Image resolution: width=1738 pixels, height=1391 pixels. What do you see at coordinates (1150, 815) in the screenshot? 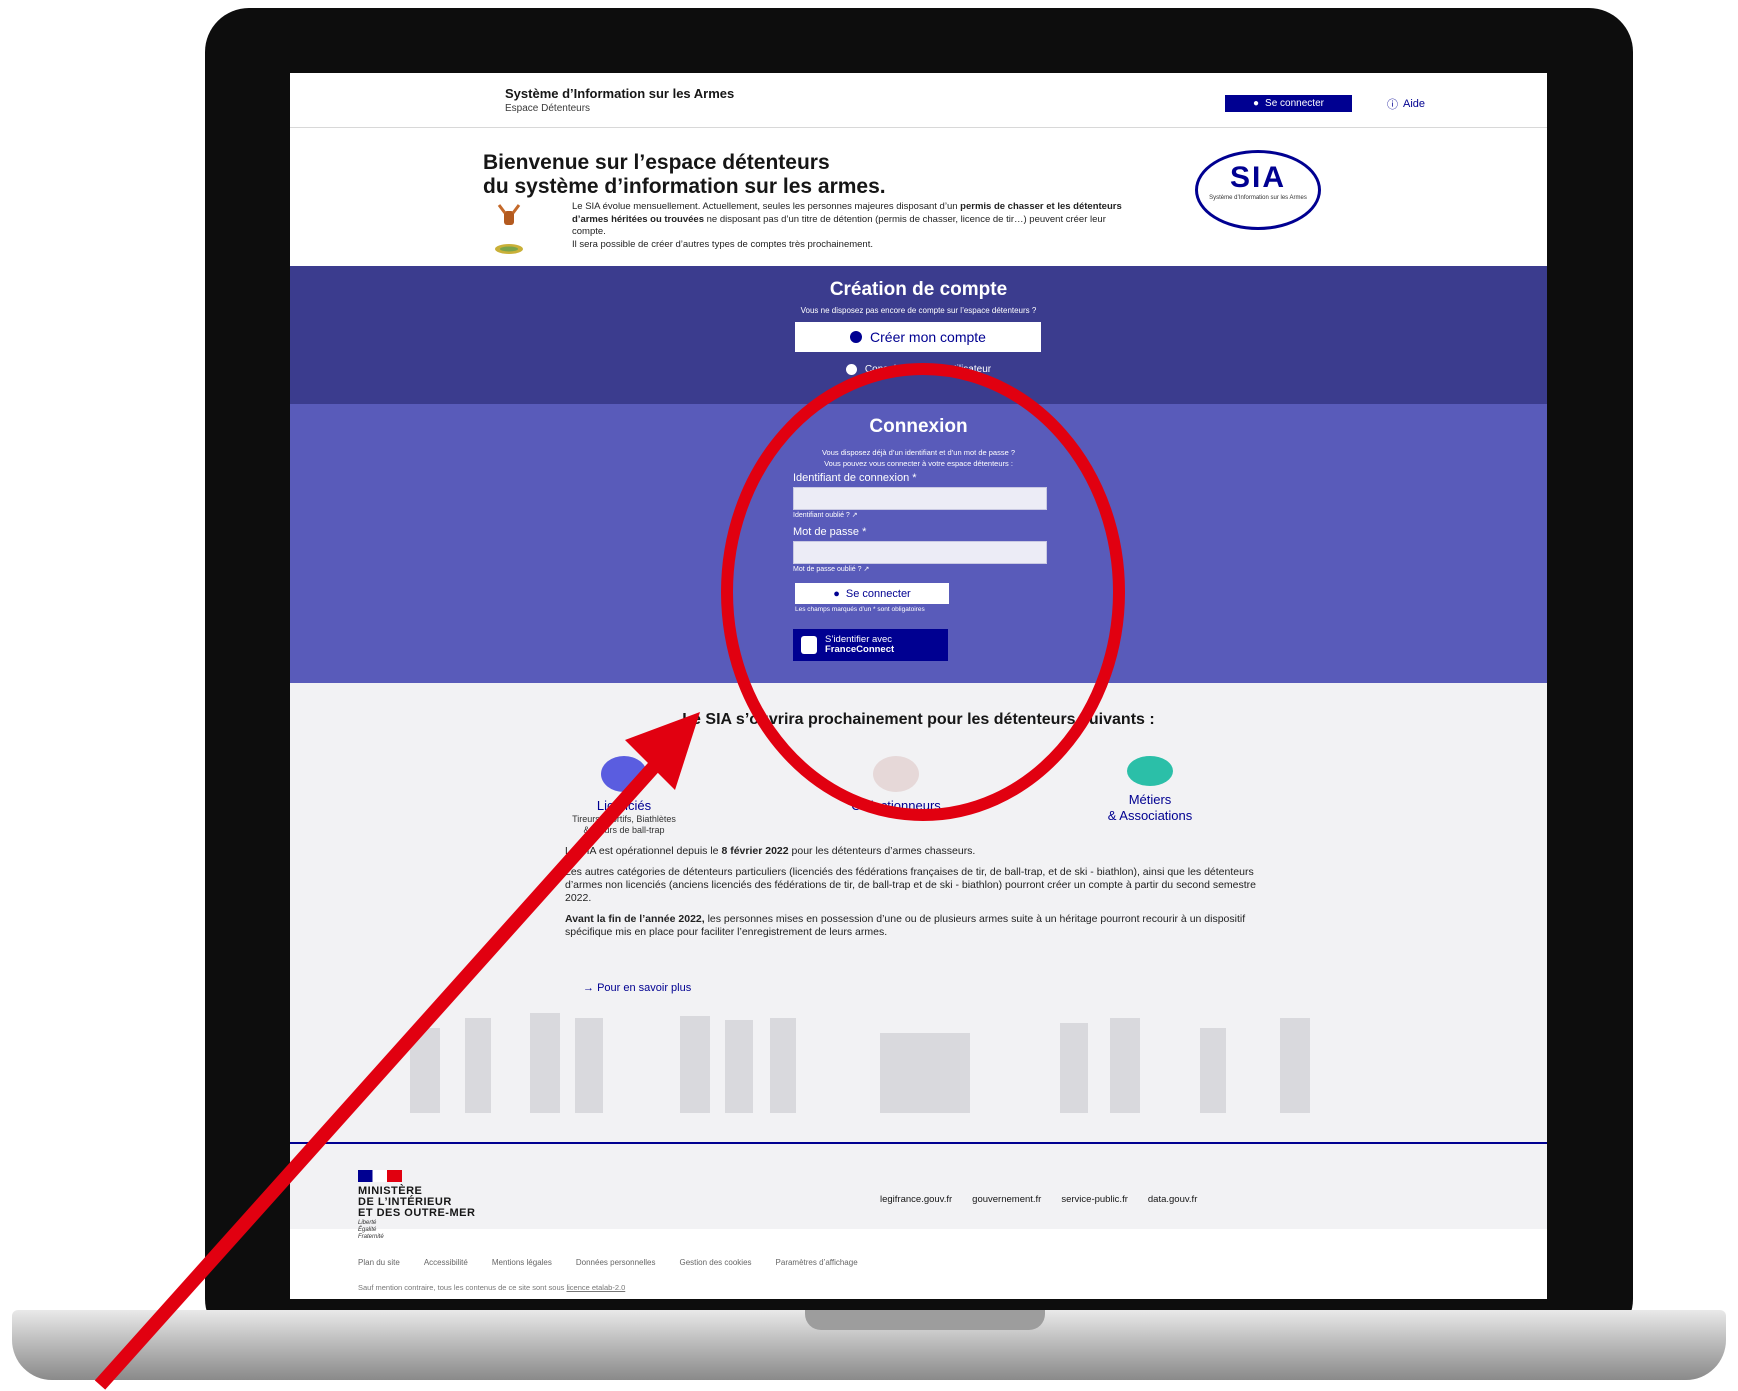
I see `category-label-2: & Associations` at bounding box center [1150, 815].